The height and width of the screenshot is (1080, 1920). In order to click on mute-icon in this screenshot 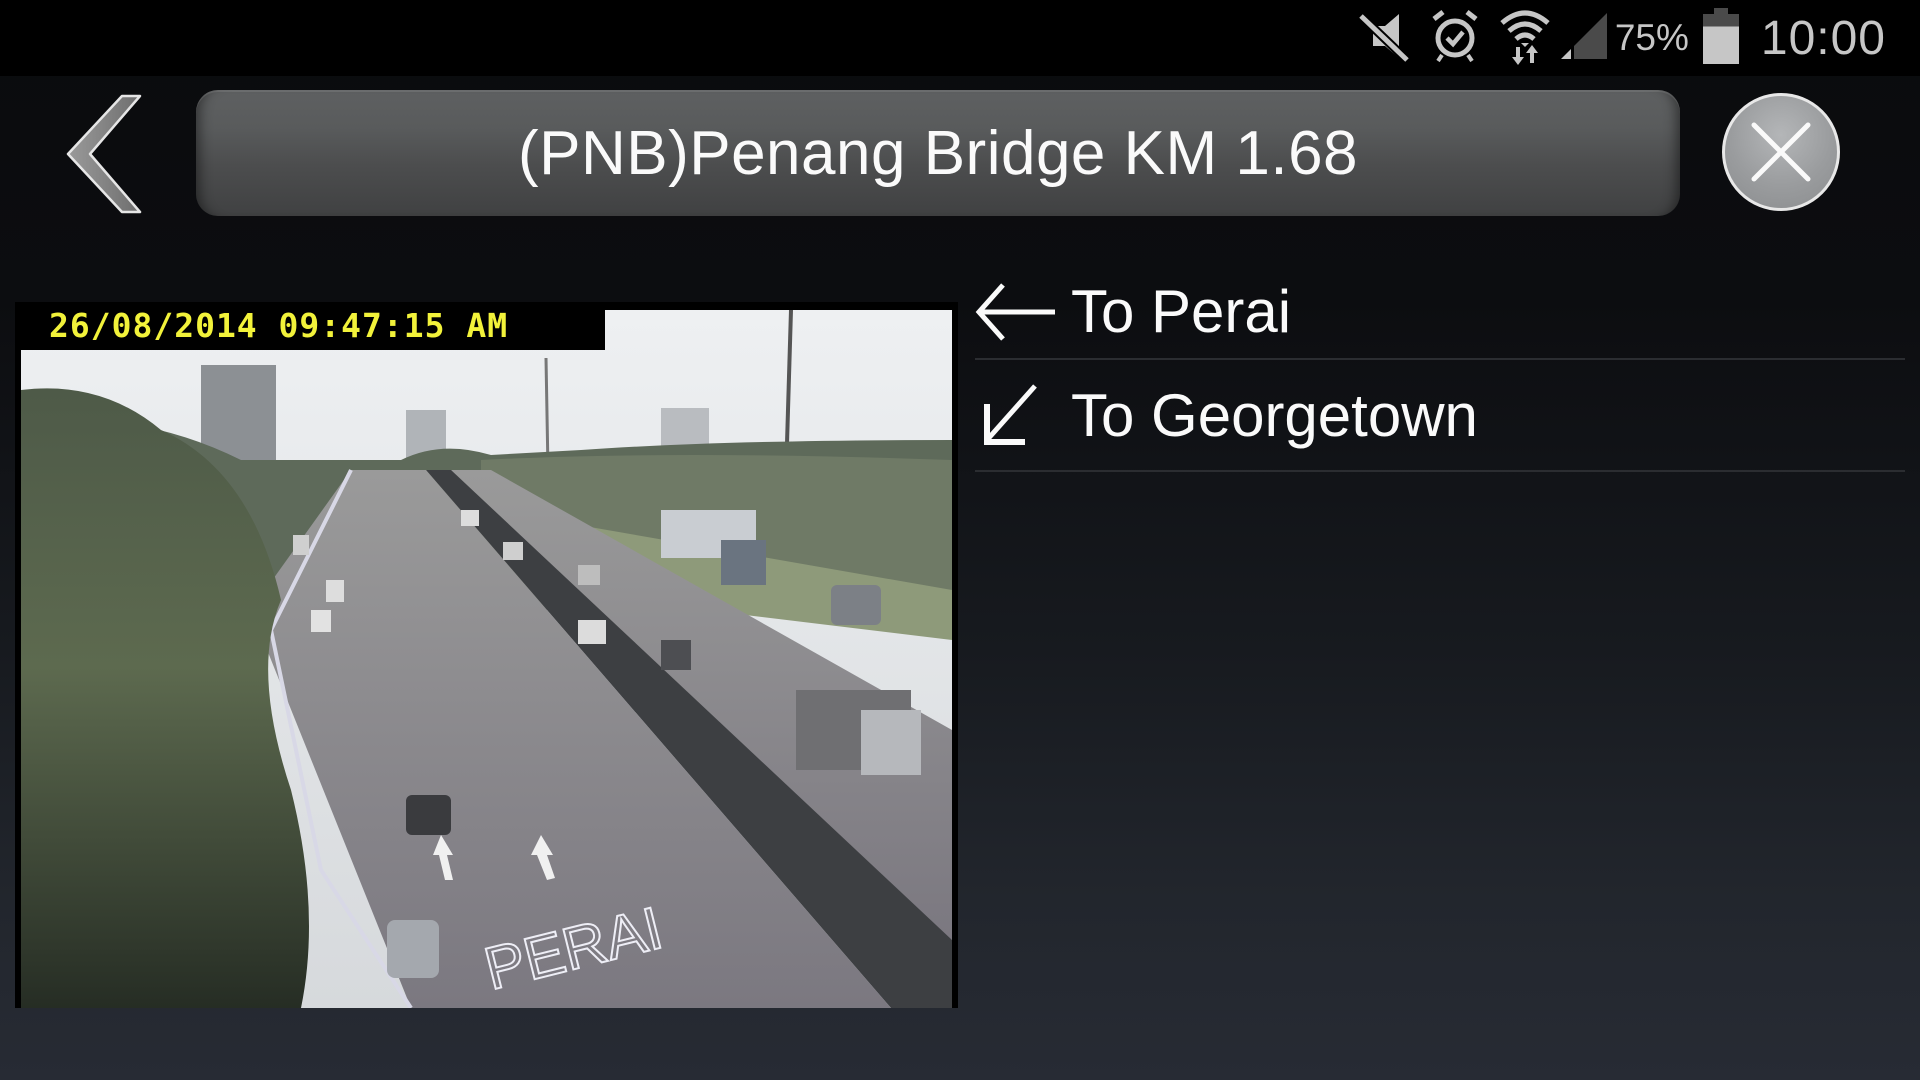, I will do `click(1384, 38)`.